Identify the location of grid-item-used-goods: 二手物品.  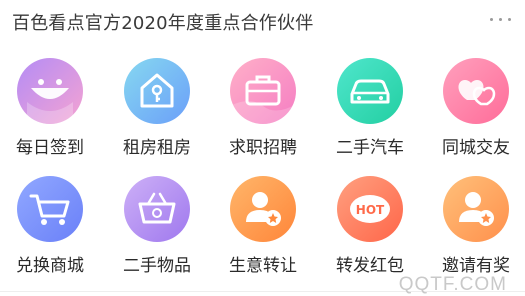
(157, 226).